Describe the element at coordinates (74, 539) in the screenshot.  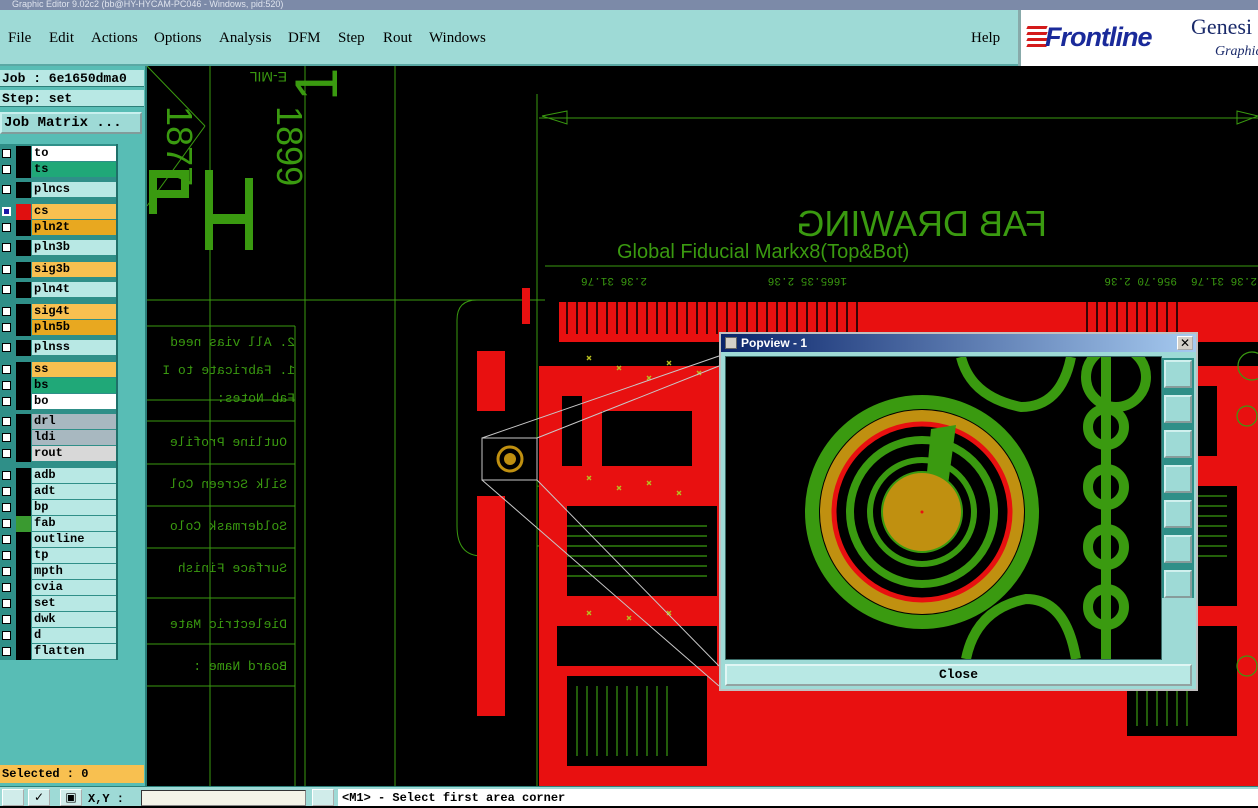
I see `layer-name: outline` at that location.